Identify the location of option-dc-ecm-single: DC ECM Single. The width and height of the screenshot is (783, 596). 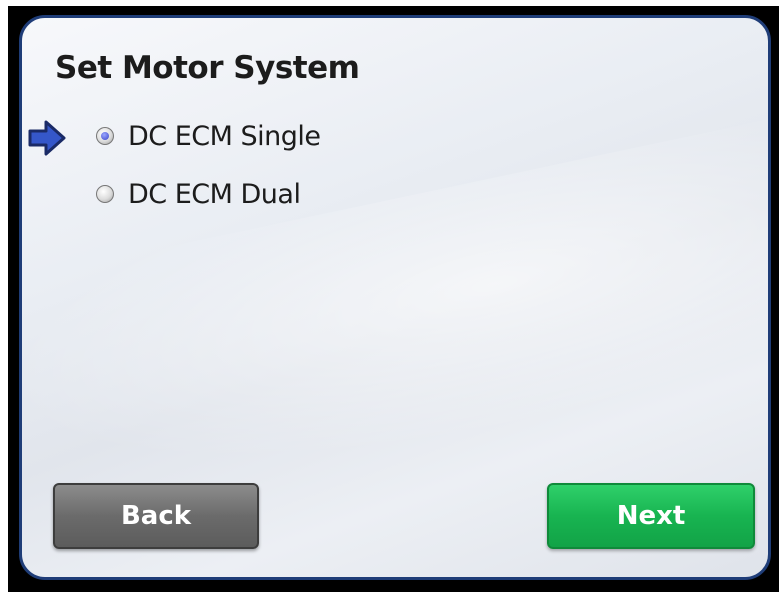
(208, 136).